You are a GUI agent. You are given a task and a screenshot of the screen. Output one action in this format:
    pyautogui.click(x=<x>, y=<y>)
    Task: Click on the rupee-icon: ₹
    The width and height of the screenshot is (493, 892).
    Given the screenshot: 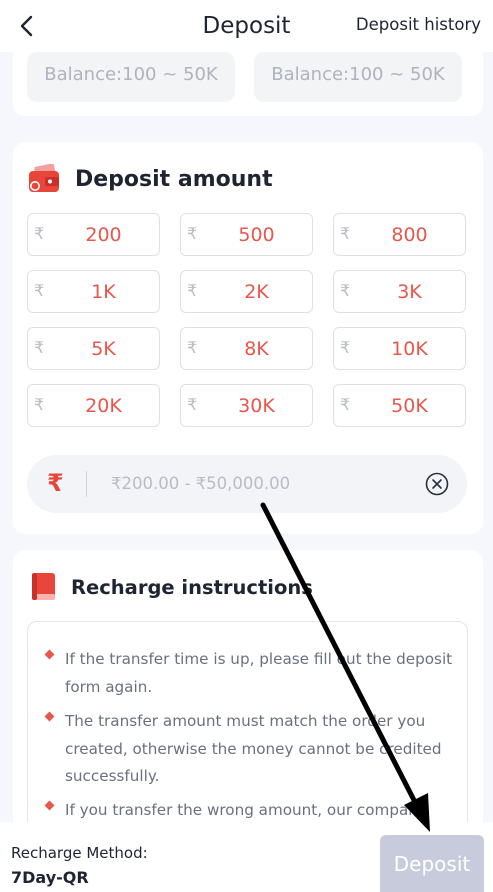 What is the action you would take?
    pyautogui.click(x=55, y=483)
    